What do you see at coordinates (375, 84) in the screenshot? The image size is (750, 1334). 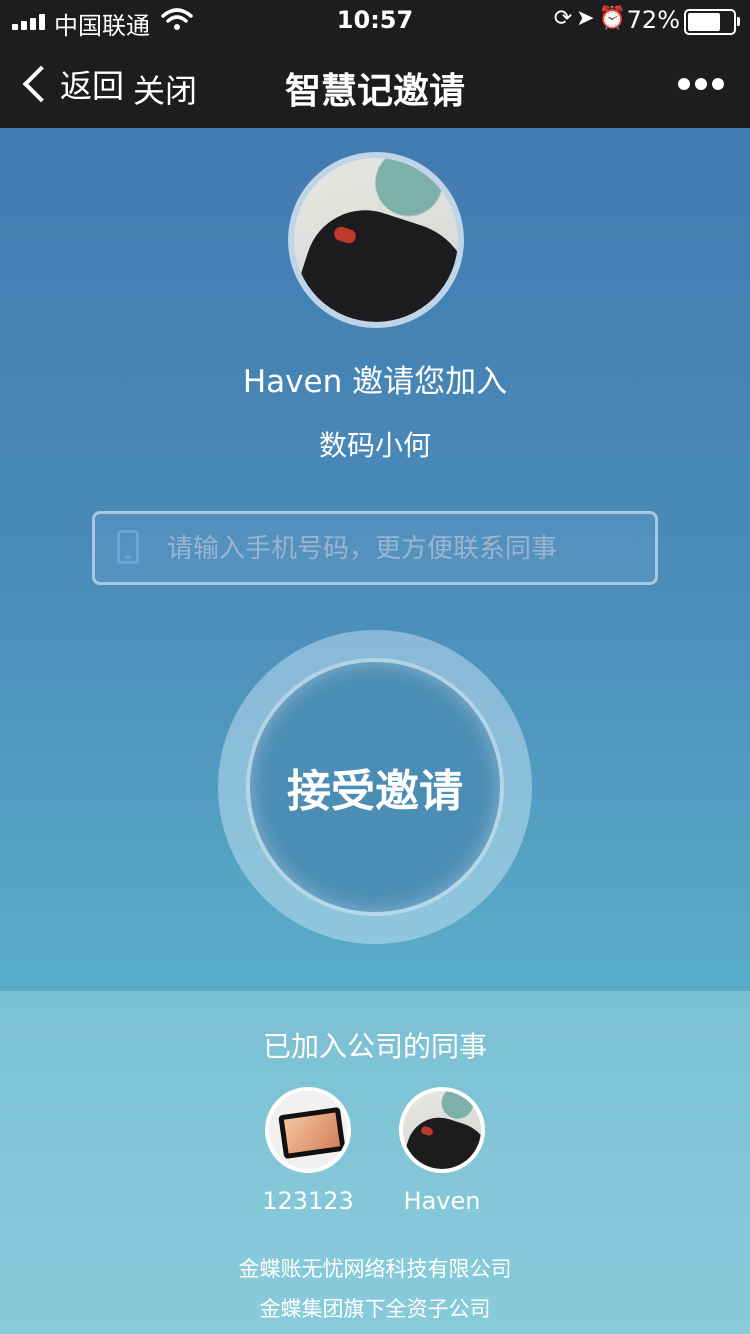 I see `nav-bar: 返回 关闭 智慧记邀请` at bounding box center [375, 84].